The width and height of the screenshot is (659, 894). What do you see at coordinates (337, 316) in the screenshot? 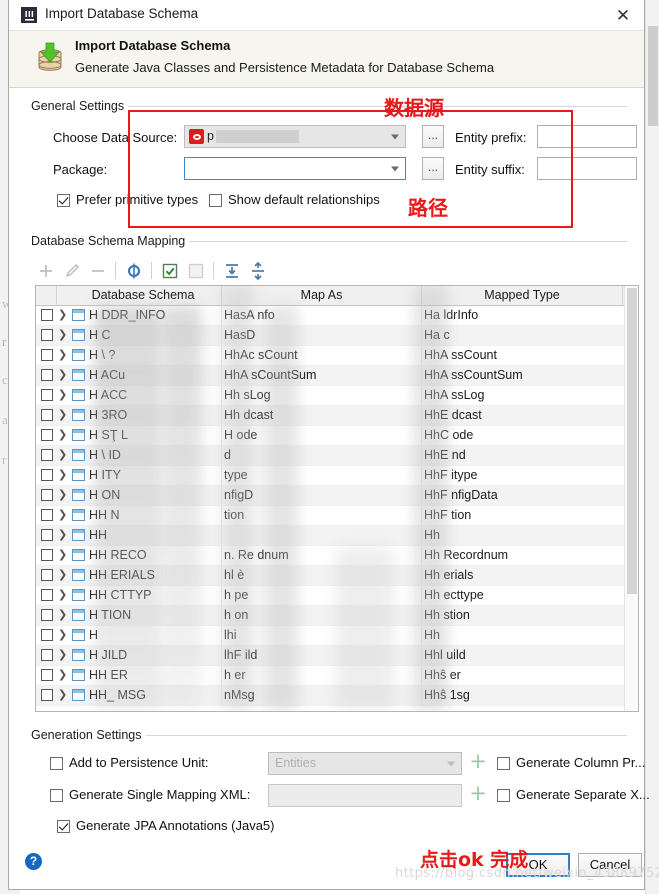
I see `table-row: ❯ H DDR_INFO HasA nfo Ha ldrInfo` at bounding box center [337, 316].